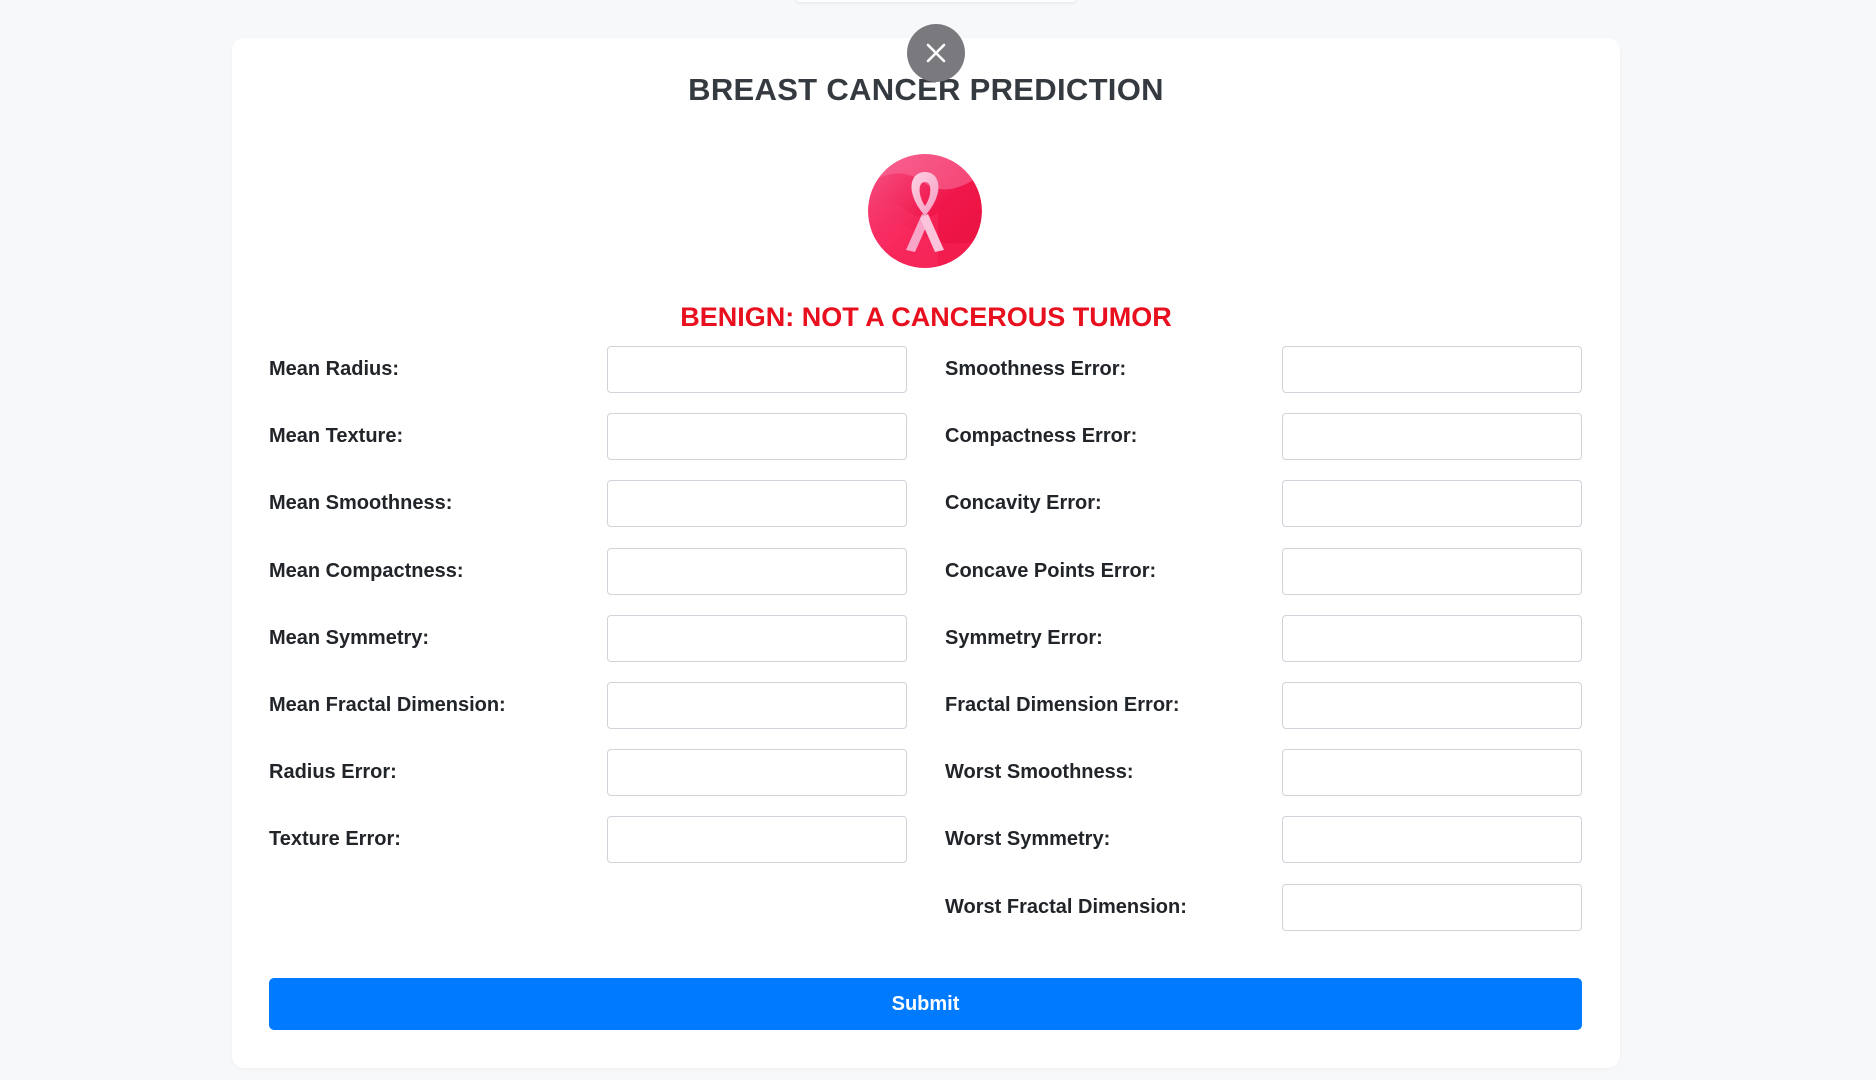  I want to click on top-tab, so click(936, 1).